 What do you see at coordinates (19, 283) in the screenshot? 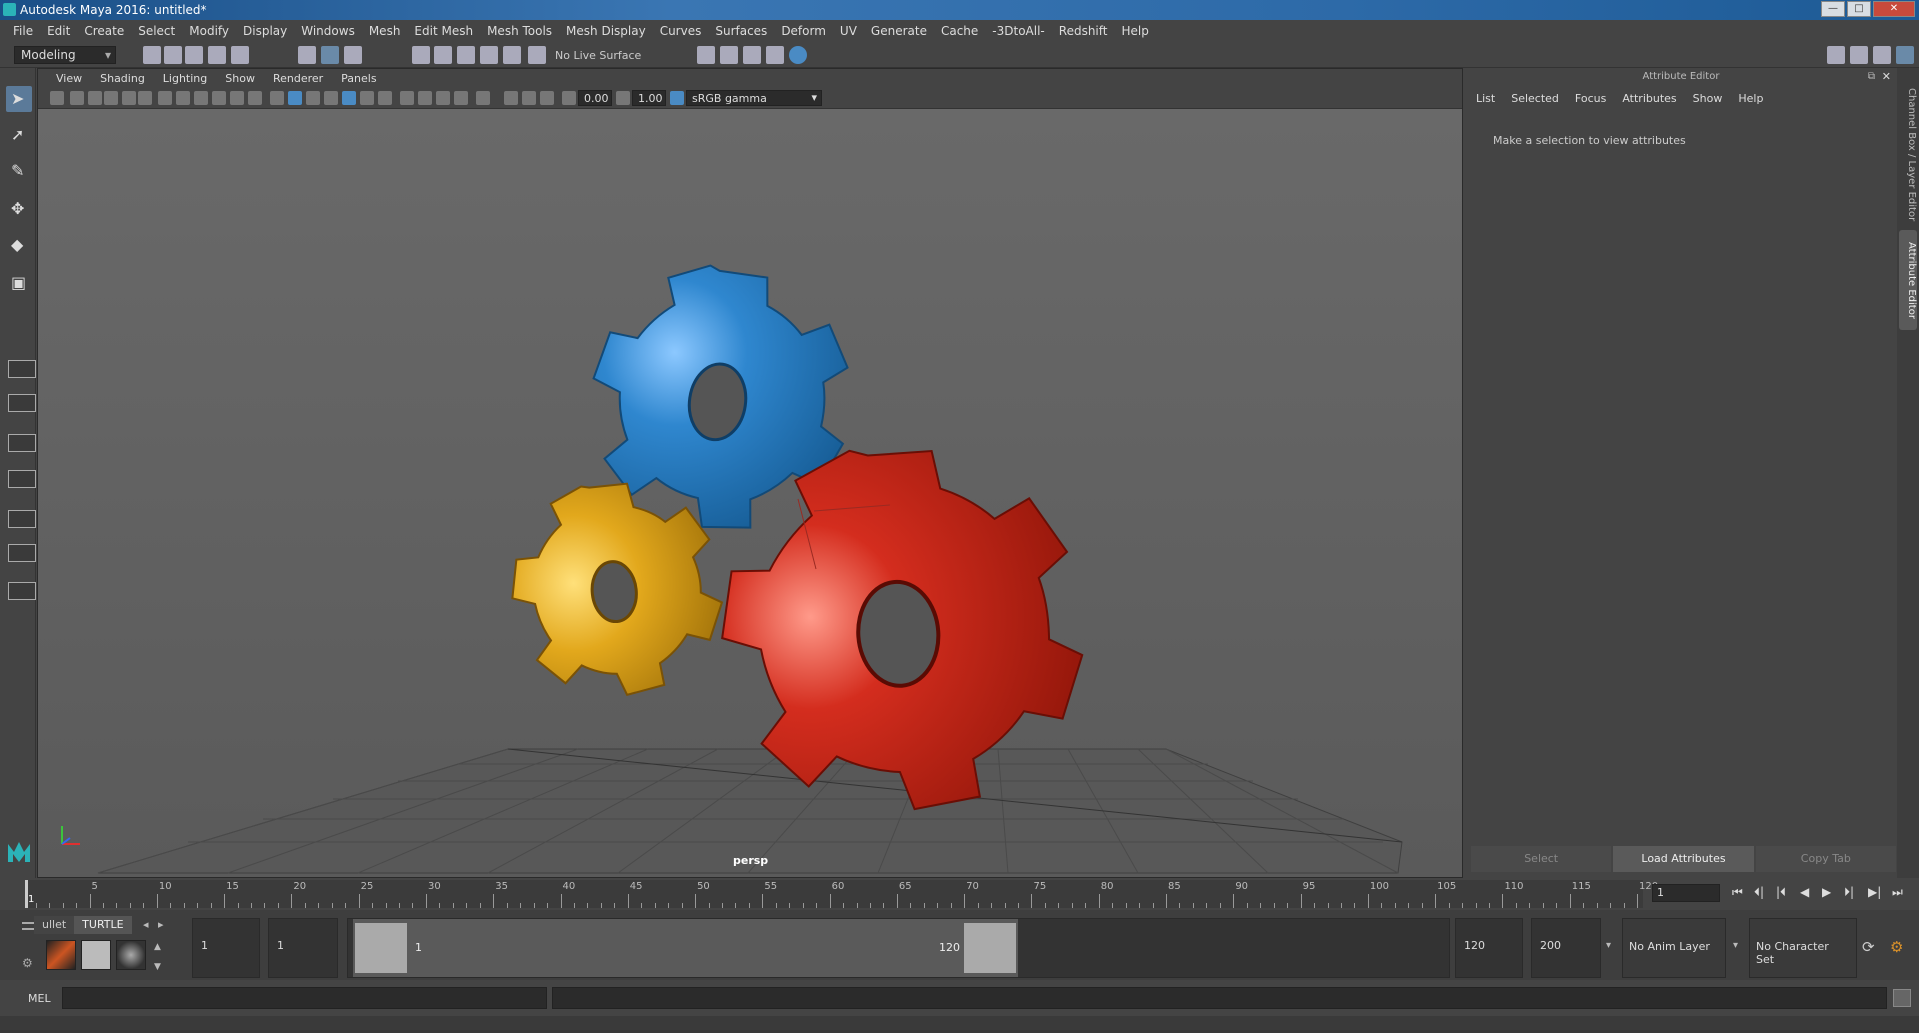
I see `scale-tool: ▣` at bounding box center [19, 283].